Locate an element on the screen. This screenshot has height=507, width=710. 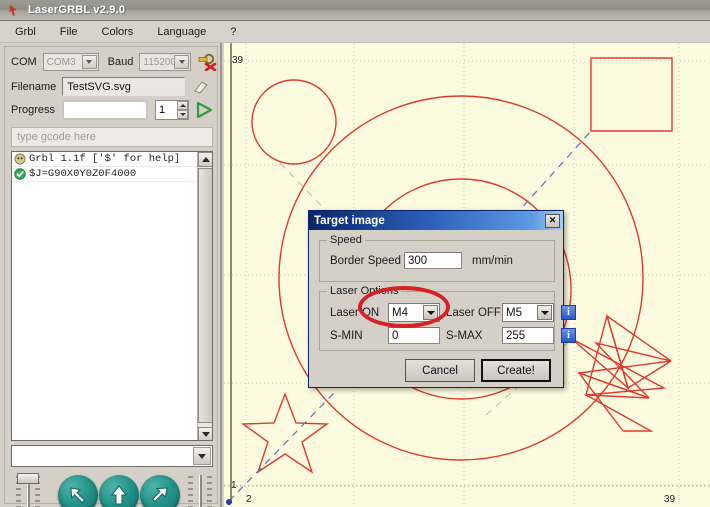
axis-label-bottom-left-x: 2 is located at coordinates (249, 499).